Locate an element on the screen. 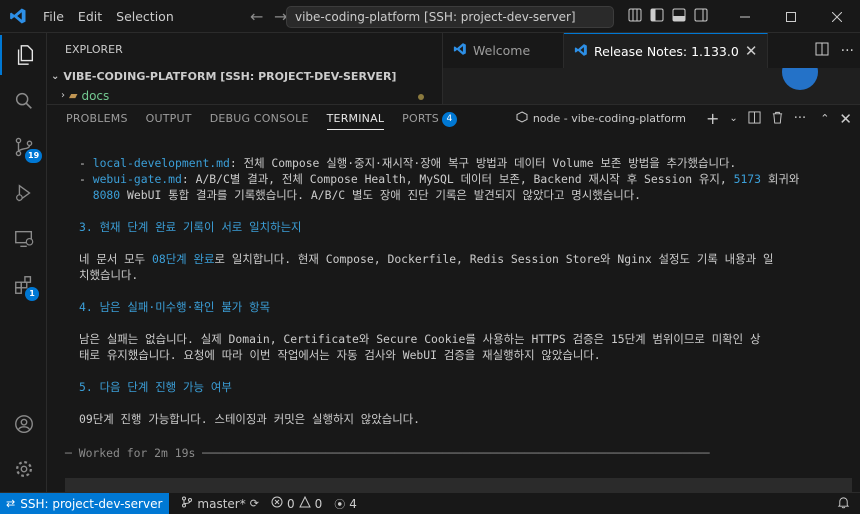  new-terminal-icon: + is located at coordinates (712, 118).